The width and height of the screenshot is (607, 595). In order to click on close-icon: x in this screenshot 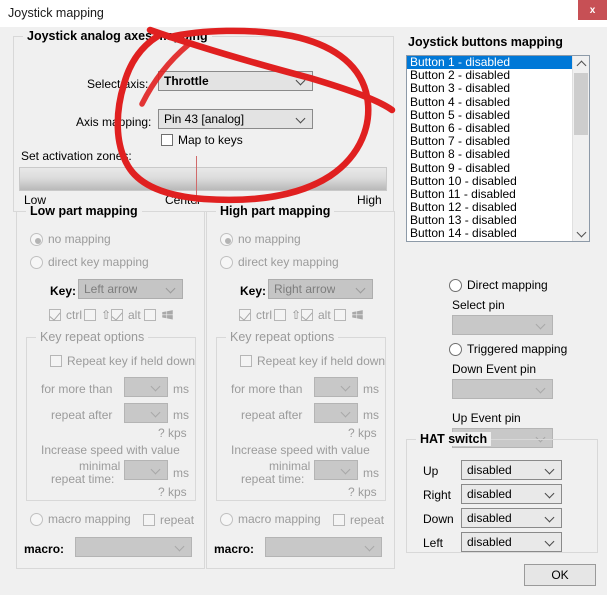, I will do `click(592, 10)`.